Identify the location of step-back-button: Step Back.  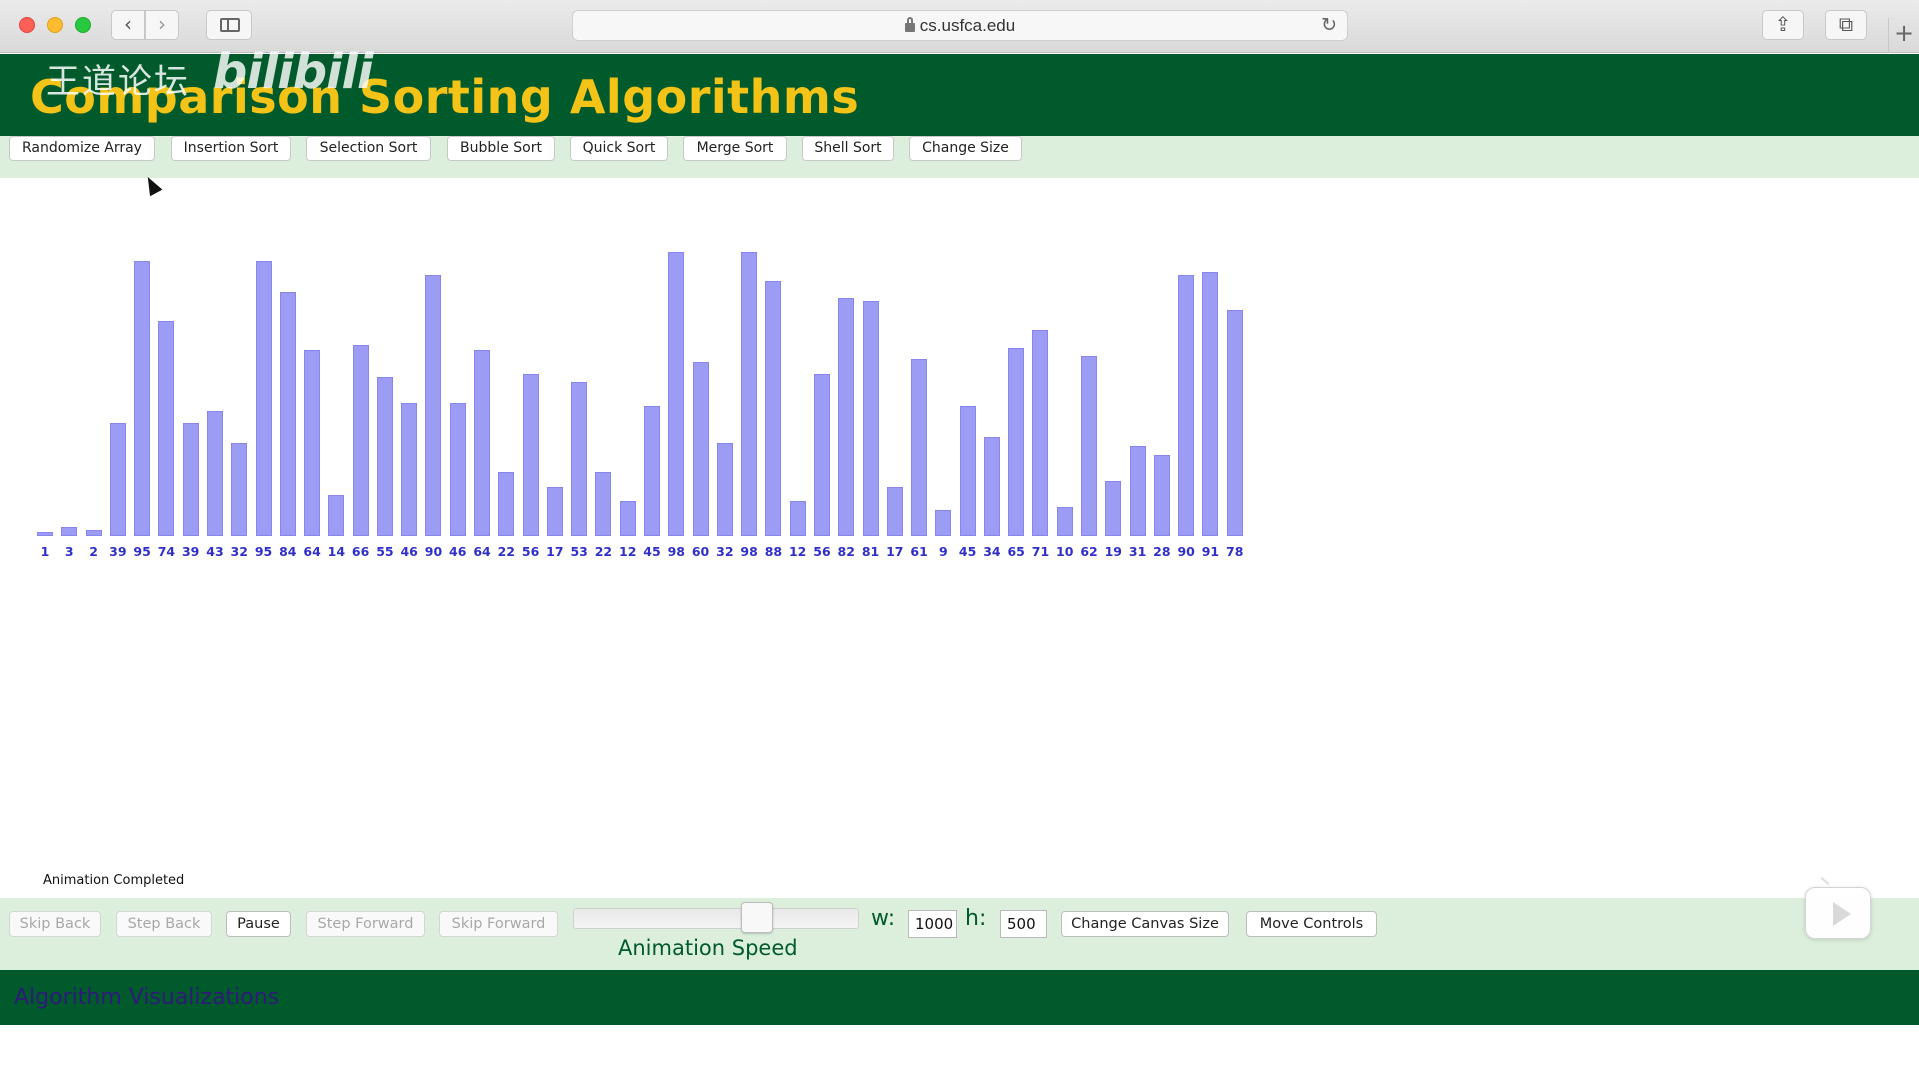
(164, 924).